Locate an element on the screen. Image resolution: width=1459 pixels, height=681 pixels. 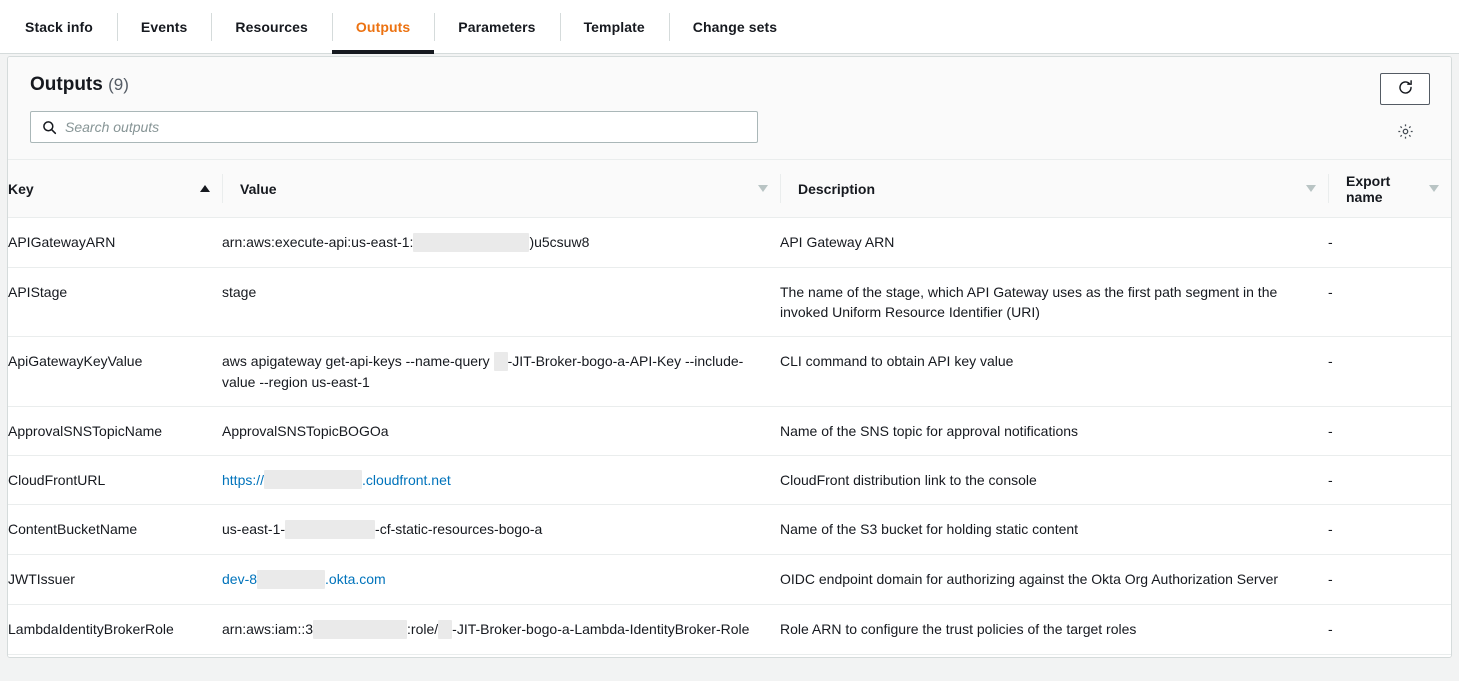
output-value-link: dev-8 .okta.com is located at coordinates (304, 579).